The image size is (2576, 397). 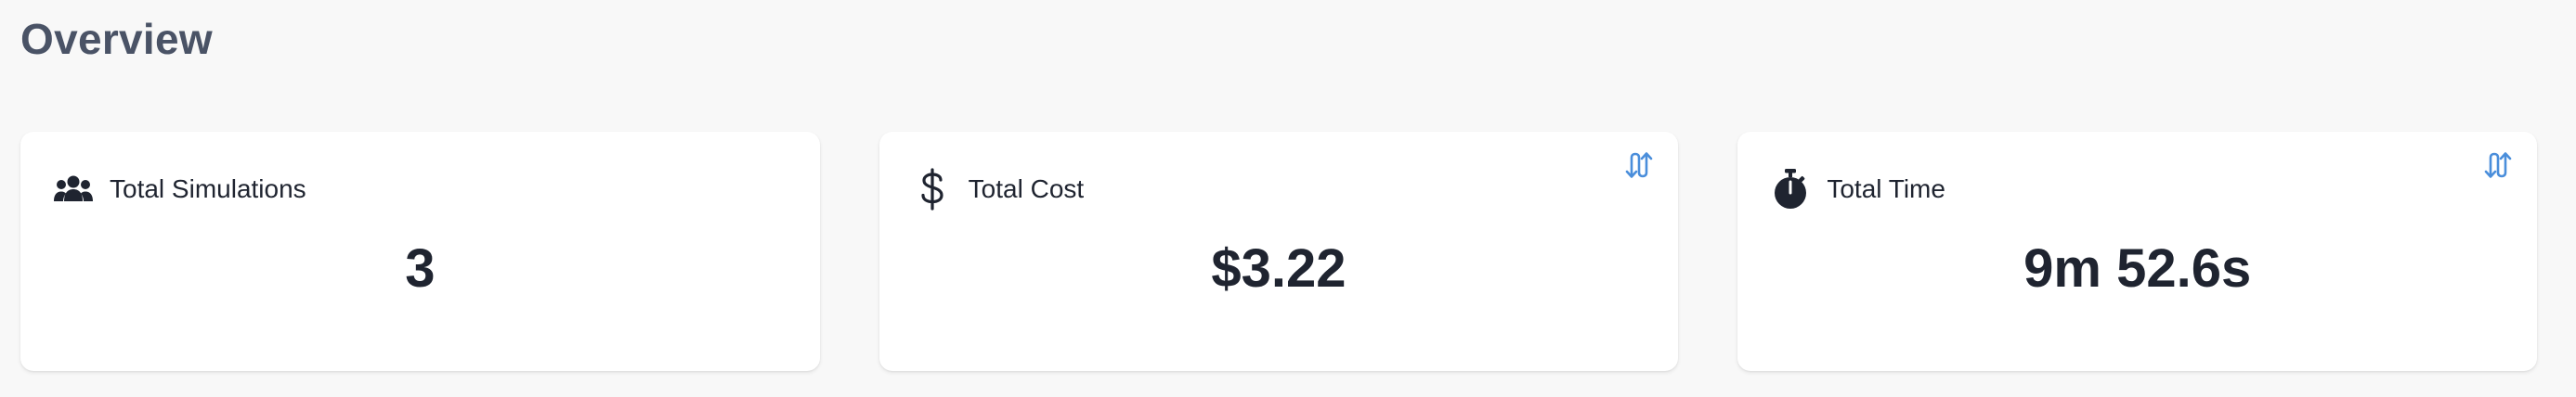 I want to click on card-header: Total Simulations, so click(x=179, y=189).